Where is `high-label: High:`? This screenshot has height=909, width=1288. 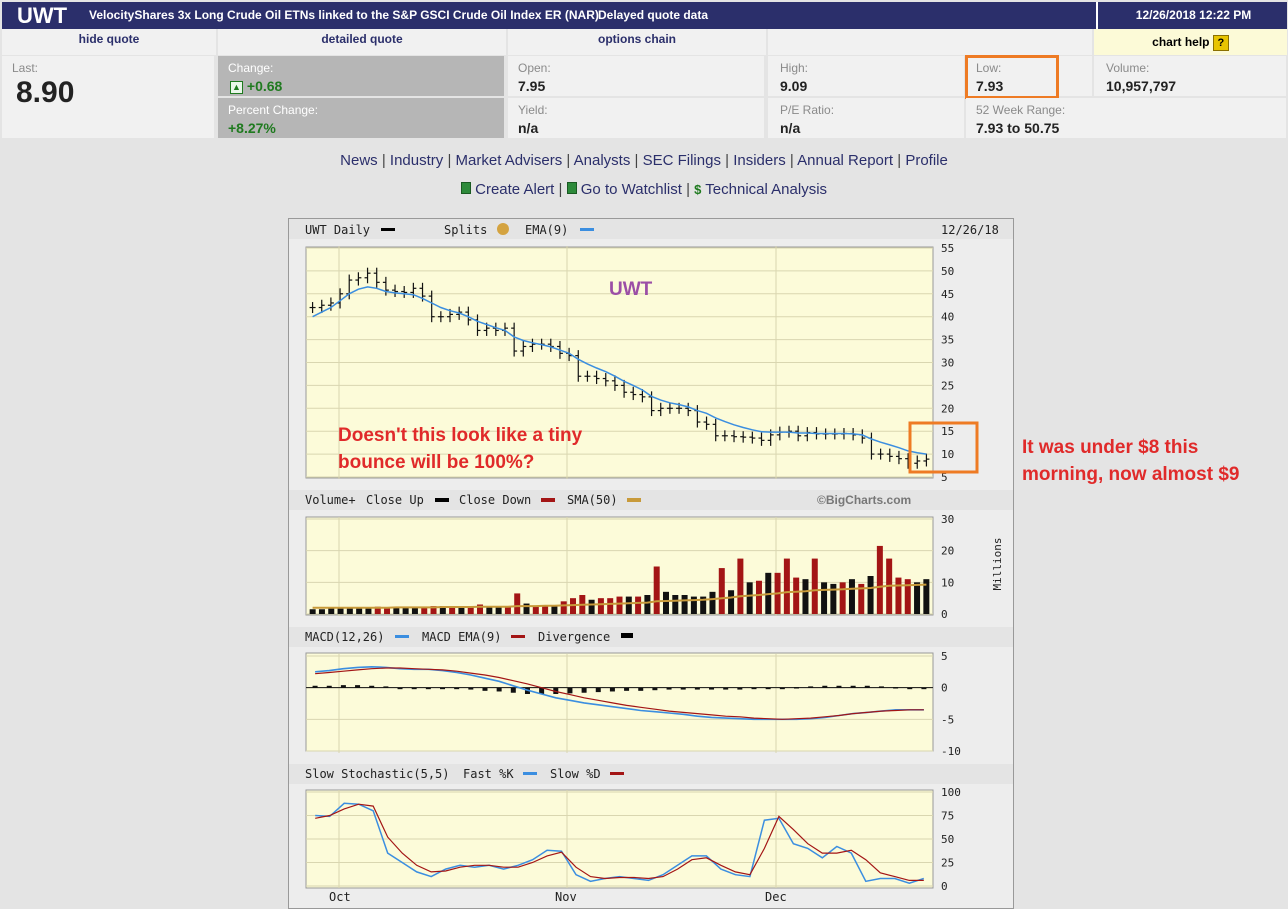
high-label: High: is located at coordinates (794, 68).